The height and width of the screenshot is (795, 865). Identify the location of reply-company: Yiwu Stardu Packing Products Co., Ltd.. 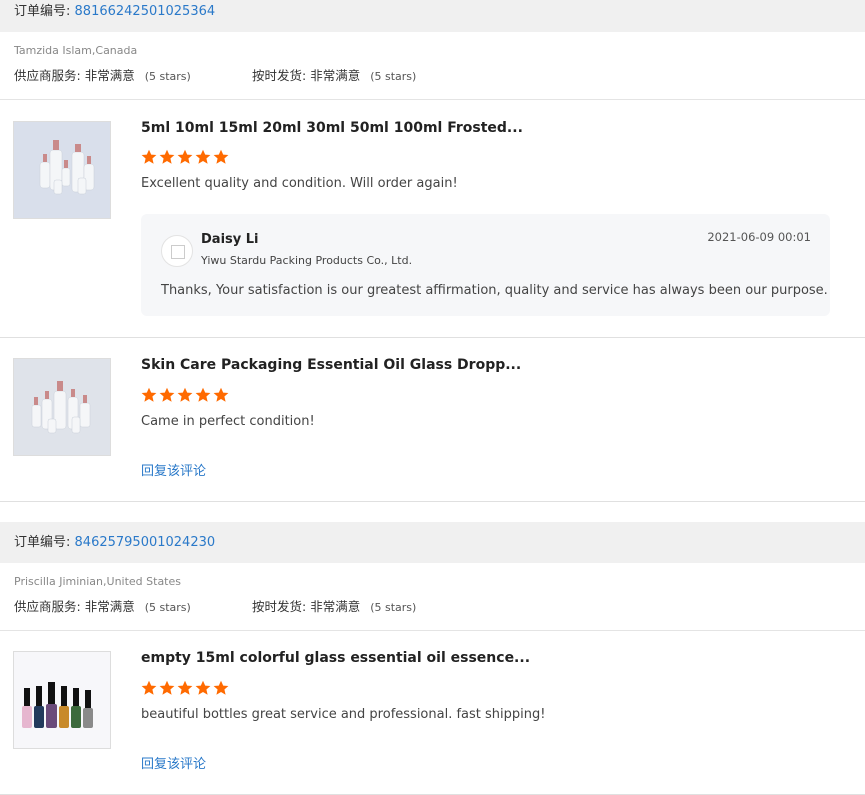
(307, 260).